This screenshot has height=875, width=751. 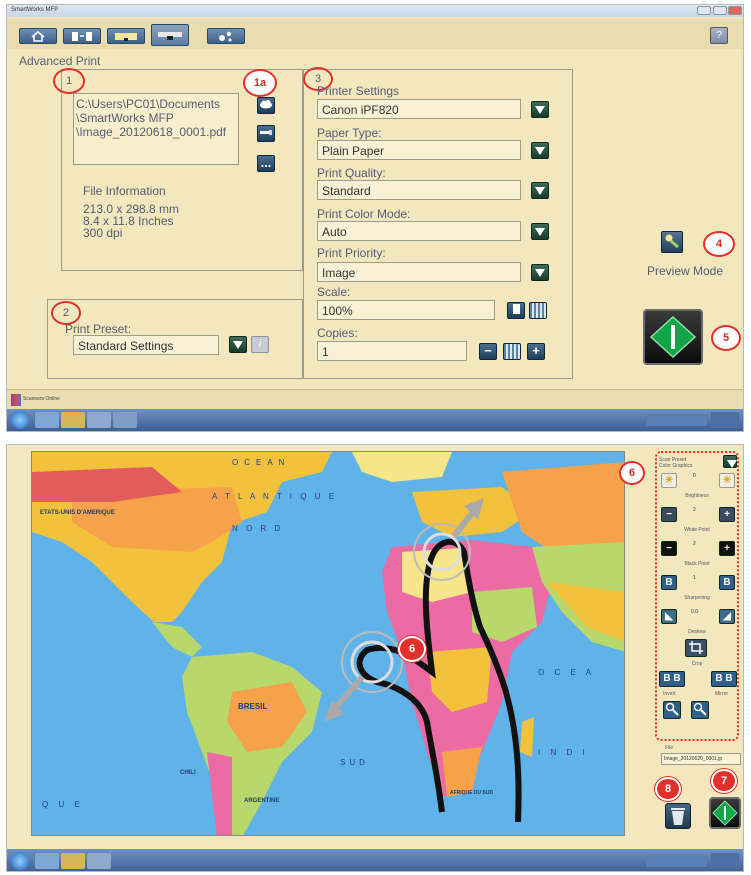 I want to click on house-icon, so click(x=38, y=36).